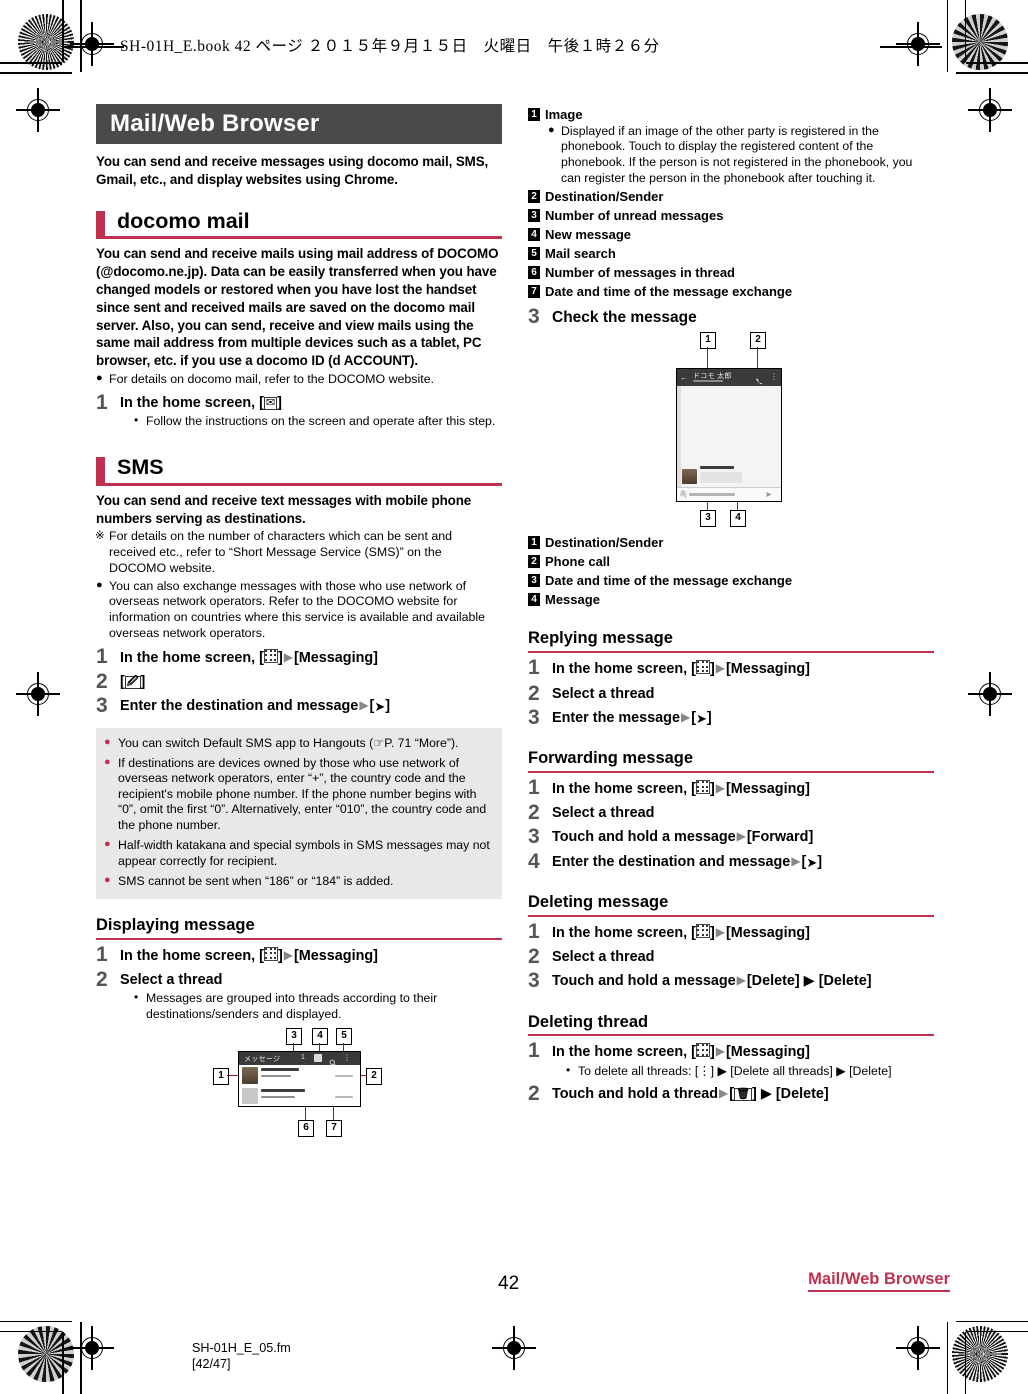  I want to click on subsection-replying-message: Replying message, so click(731, 641).